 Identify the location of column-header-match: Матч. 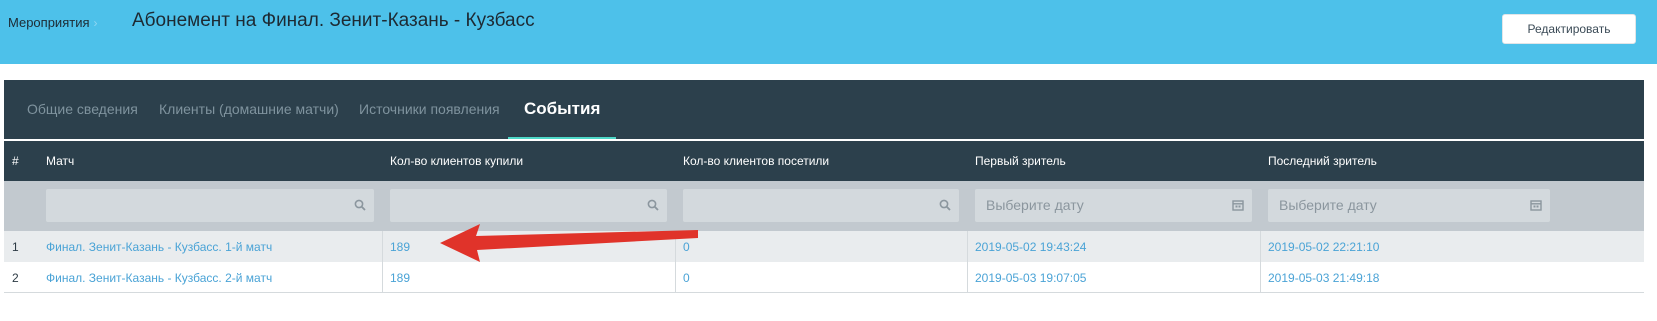
(60, 161).